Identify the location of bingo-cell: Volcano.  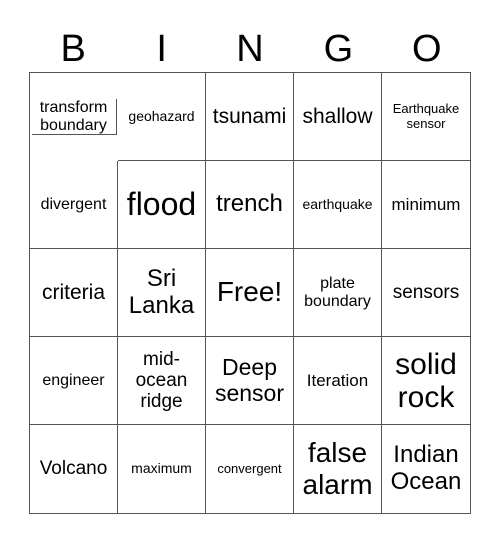
(74, 469).